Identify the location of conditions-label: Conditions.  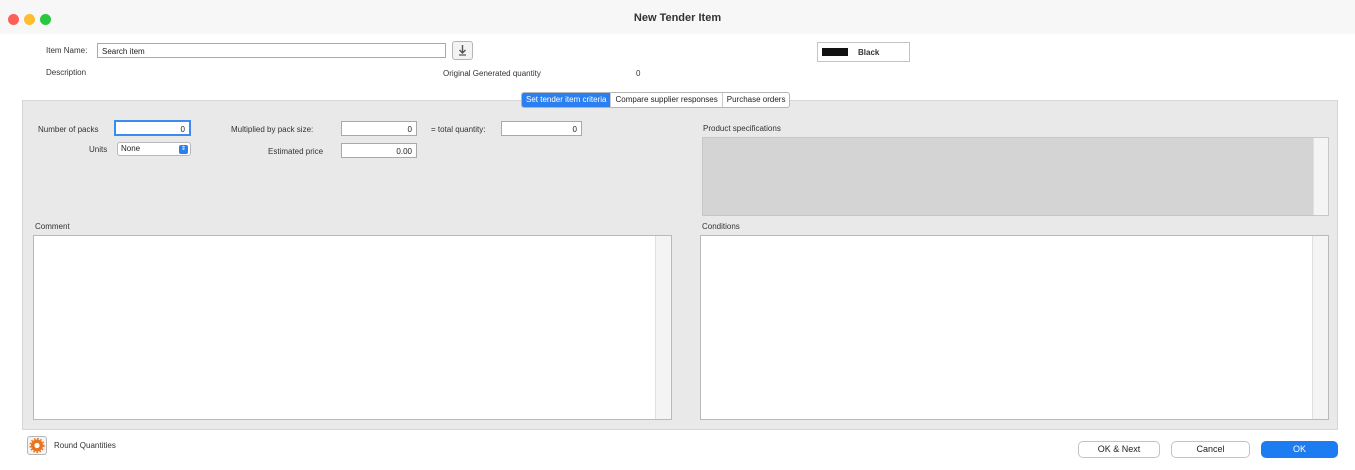
(721, 226).